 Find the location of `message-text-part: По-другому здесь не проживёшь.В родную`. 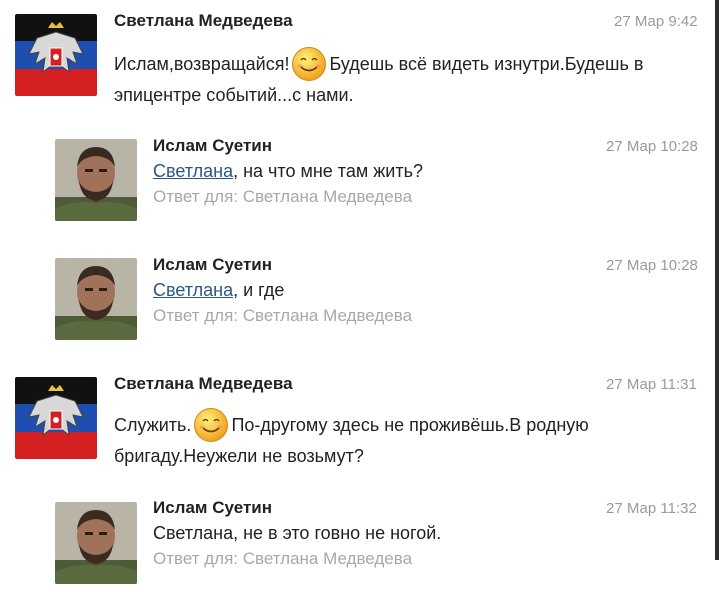

message-text-part: По-другому здесь не проживёшь.В родную is located at coordinates (410, 424).